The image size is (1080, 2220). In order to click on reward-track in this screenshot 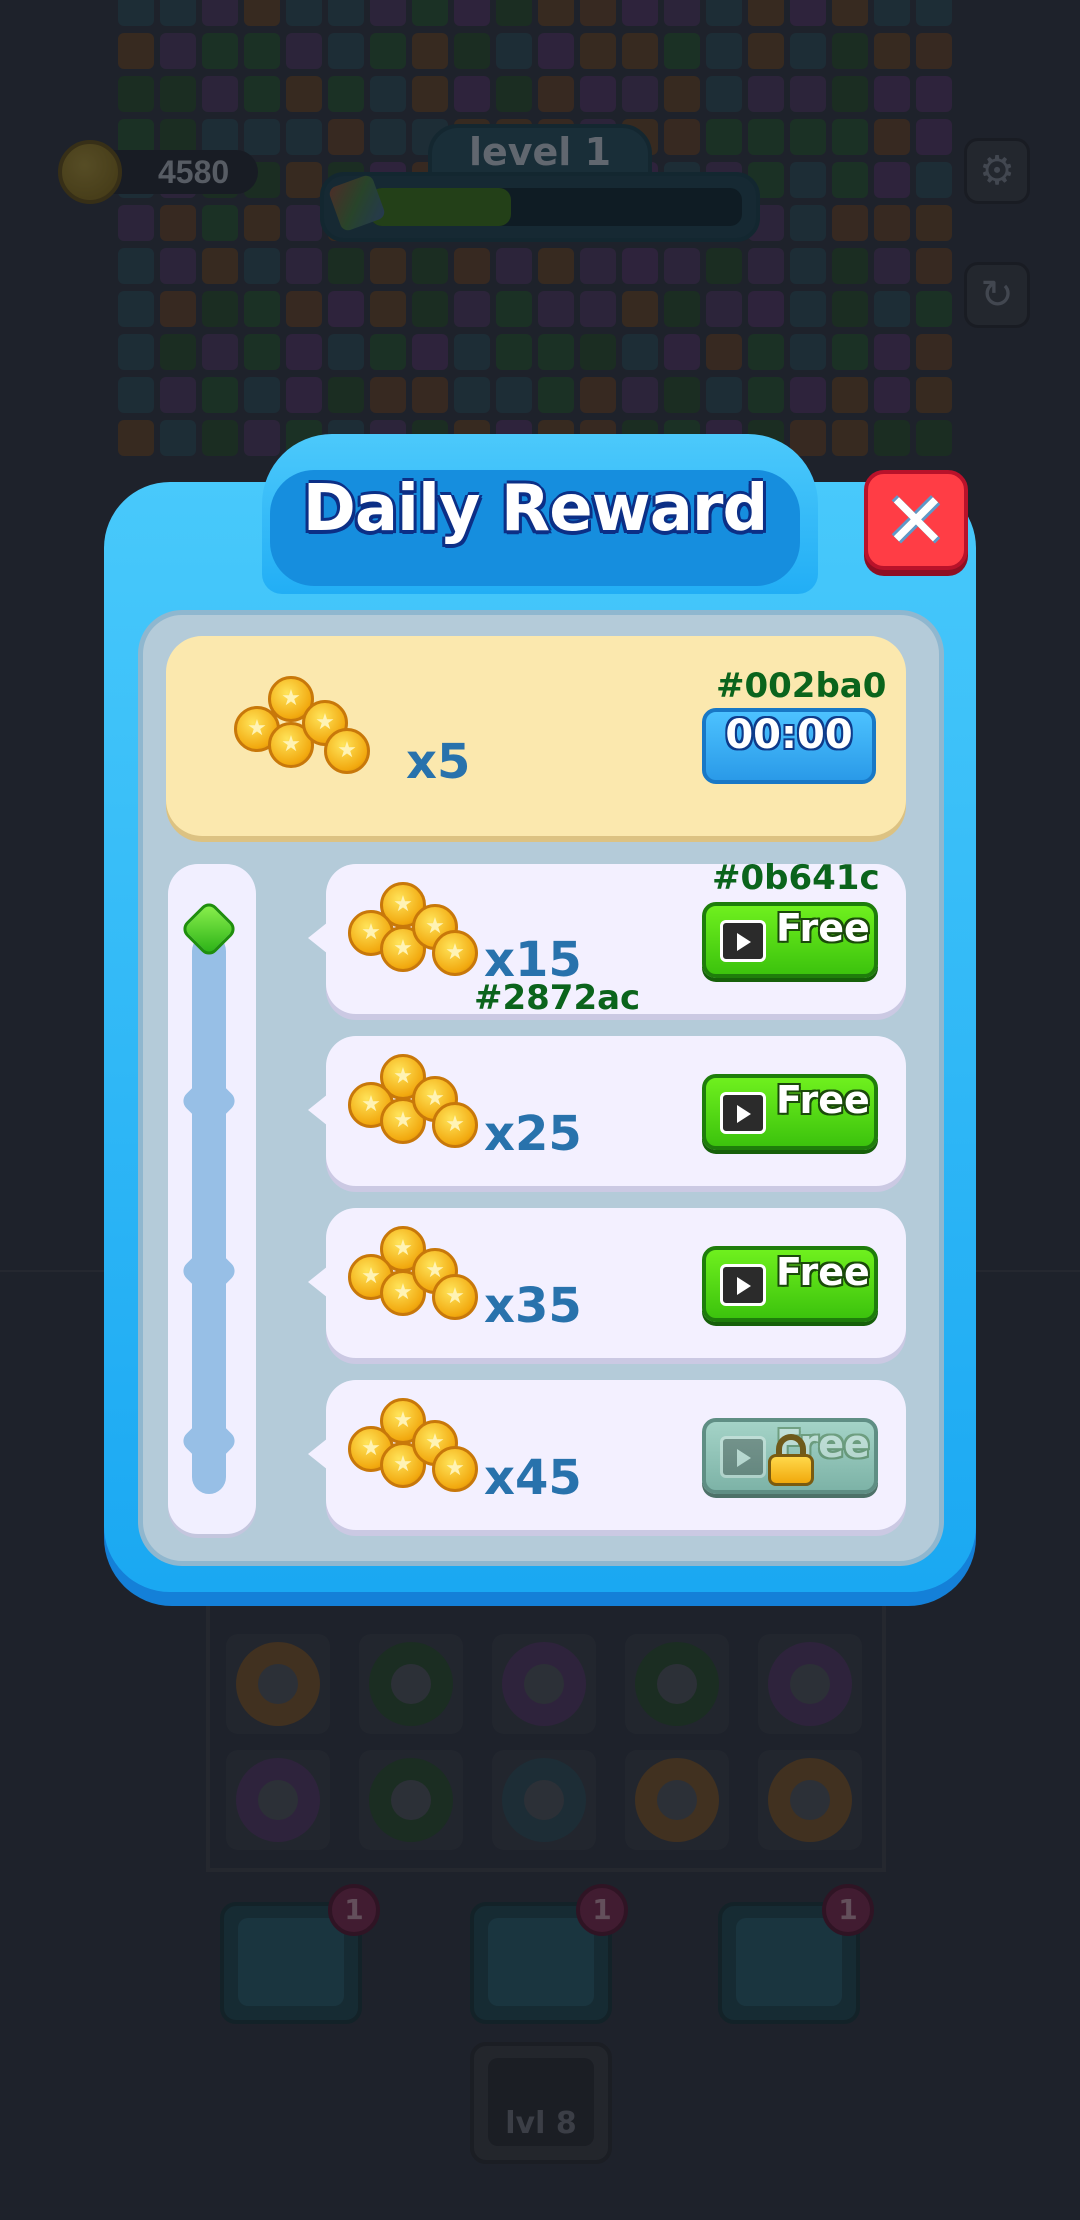, I will do `click(209, 1214)`.